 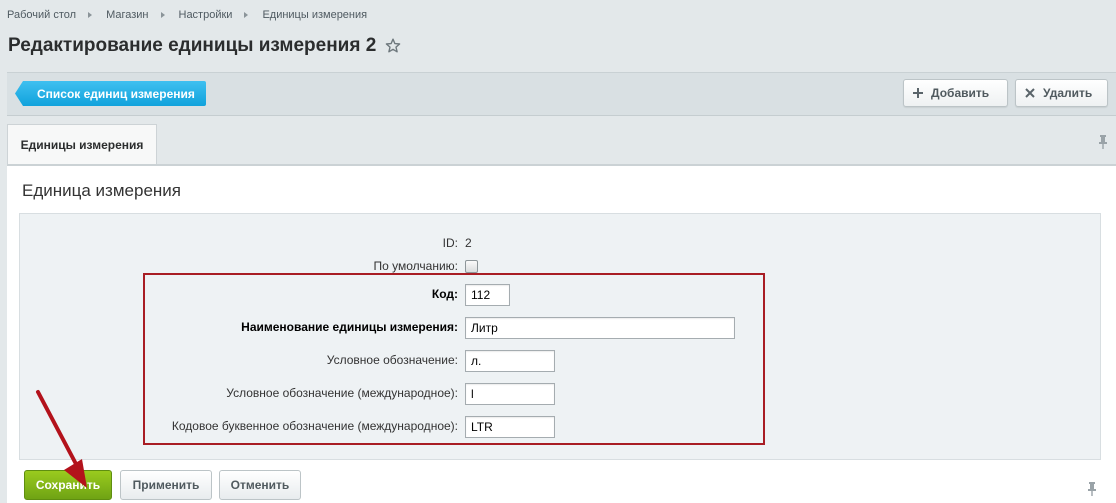 What do you see at coordinates (342, 393) in the screenshot?
I see `symbol-intl-label: Условное обозначение (международное):` at bounding box center [342, 393].